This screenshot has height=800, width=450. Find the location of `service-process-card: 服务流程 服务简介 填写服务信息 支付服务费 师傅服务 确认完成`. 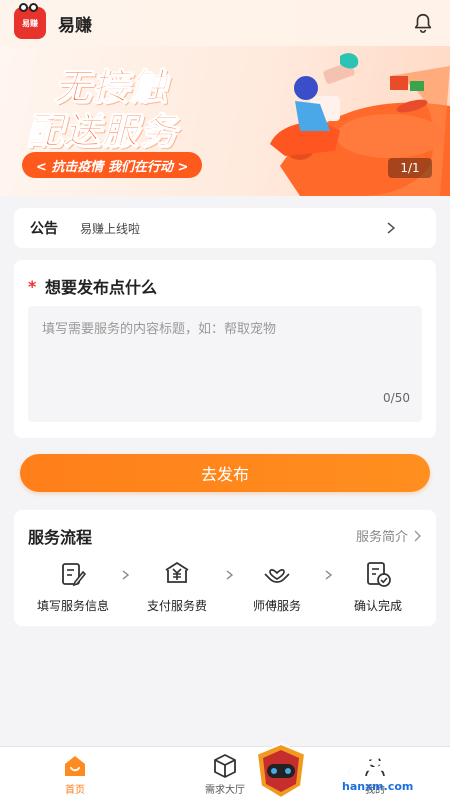

service-process-card: 服务流程 服务简介 填写服务信息 支付服务费 师傅服务 确认完成 is located at coordinates (225, 568).